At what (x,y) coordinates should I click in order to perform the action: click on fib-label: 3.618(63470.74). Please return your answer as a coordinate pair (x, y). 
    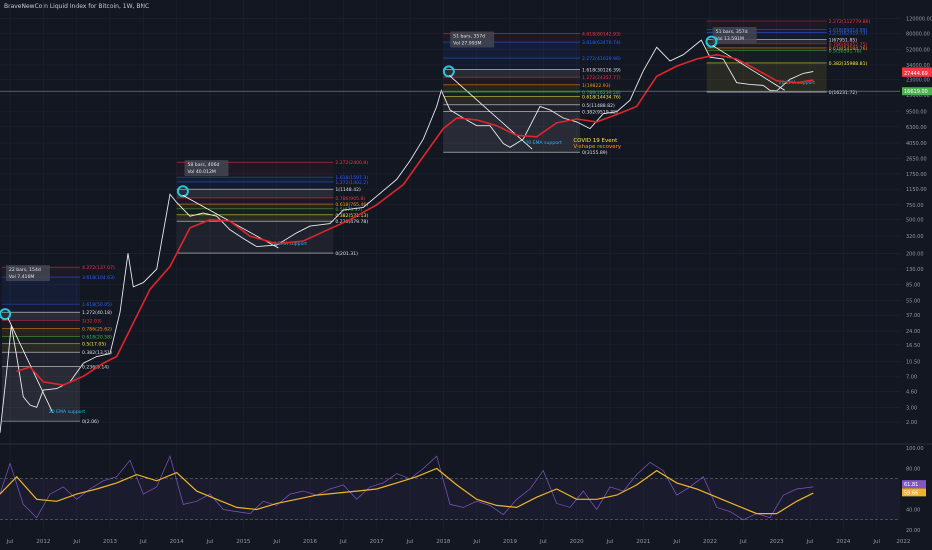
    Looking at the image, I should click on (601, 43).